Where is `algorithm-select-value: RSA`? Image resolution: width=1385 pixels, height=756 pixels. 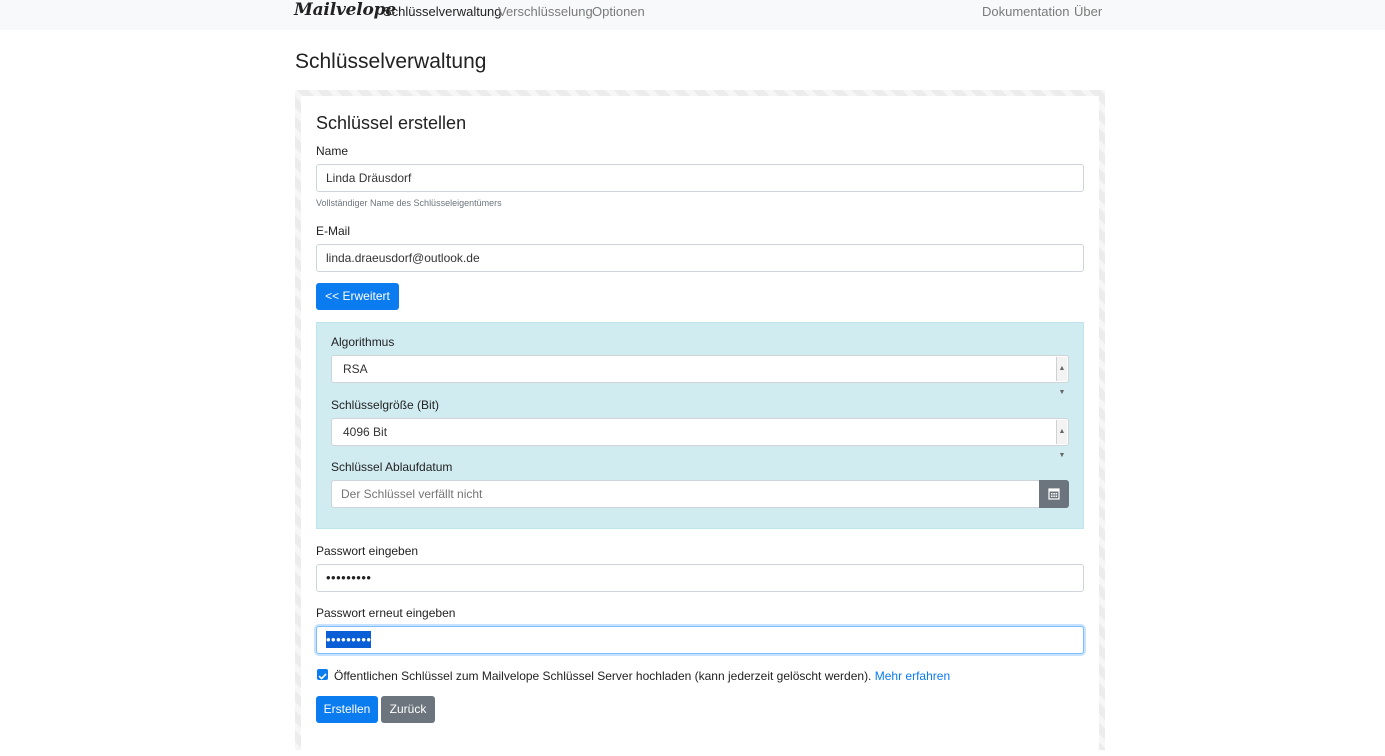
algorithm-select-value: RSA is located at coordinates (355, 369).